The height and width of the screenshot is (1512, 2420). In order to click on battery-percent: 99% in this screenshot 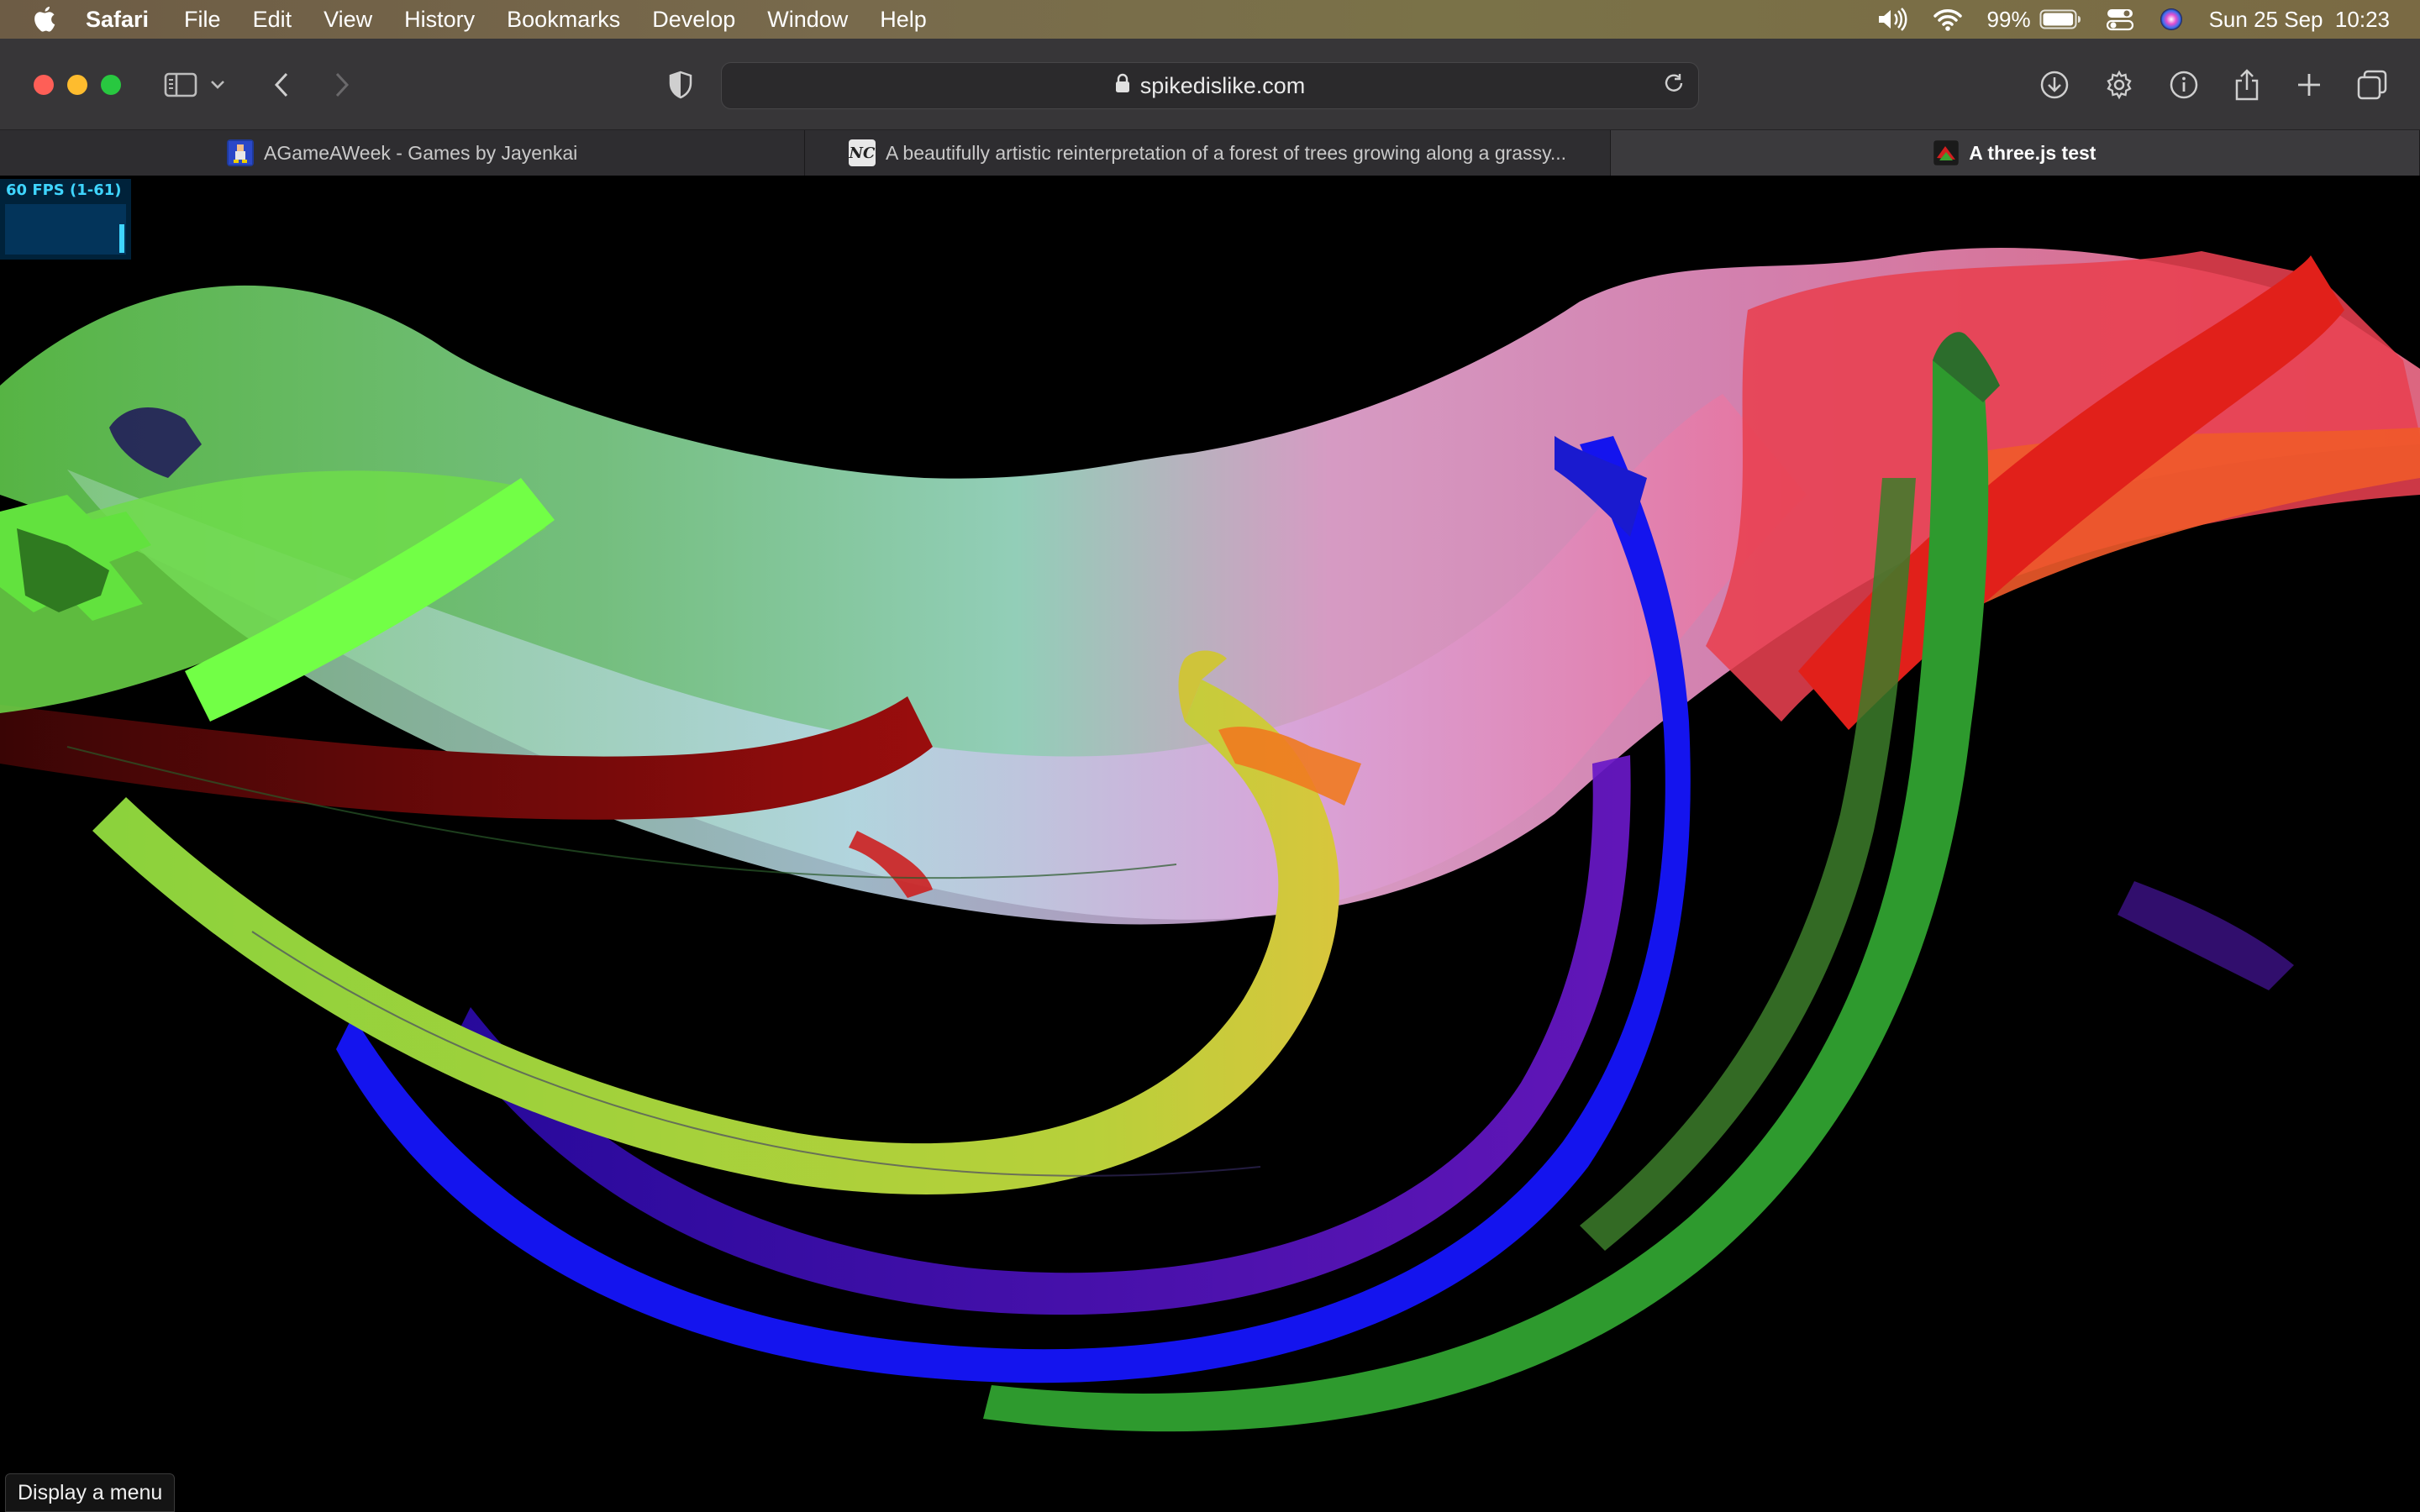, I will do `click(2008, 19)`.